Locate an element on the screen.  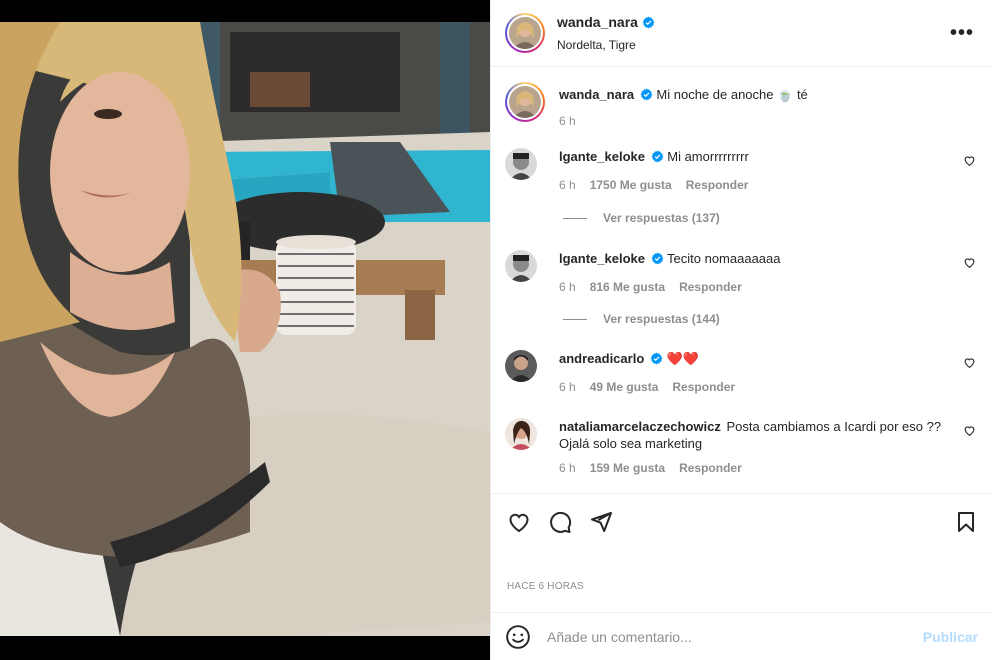
comment-text: Tecito nomaaaaaaa is located at coordinates (724, 258).